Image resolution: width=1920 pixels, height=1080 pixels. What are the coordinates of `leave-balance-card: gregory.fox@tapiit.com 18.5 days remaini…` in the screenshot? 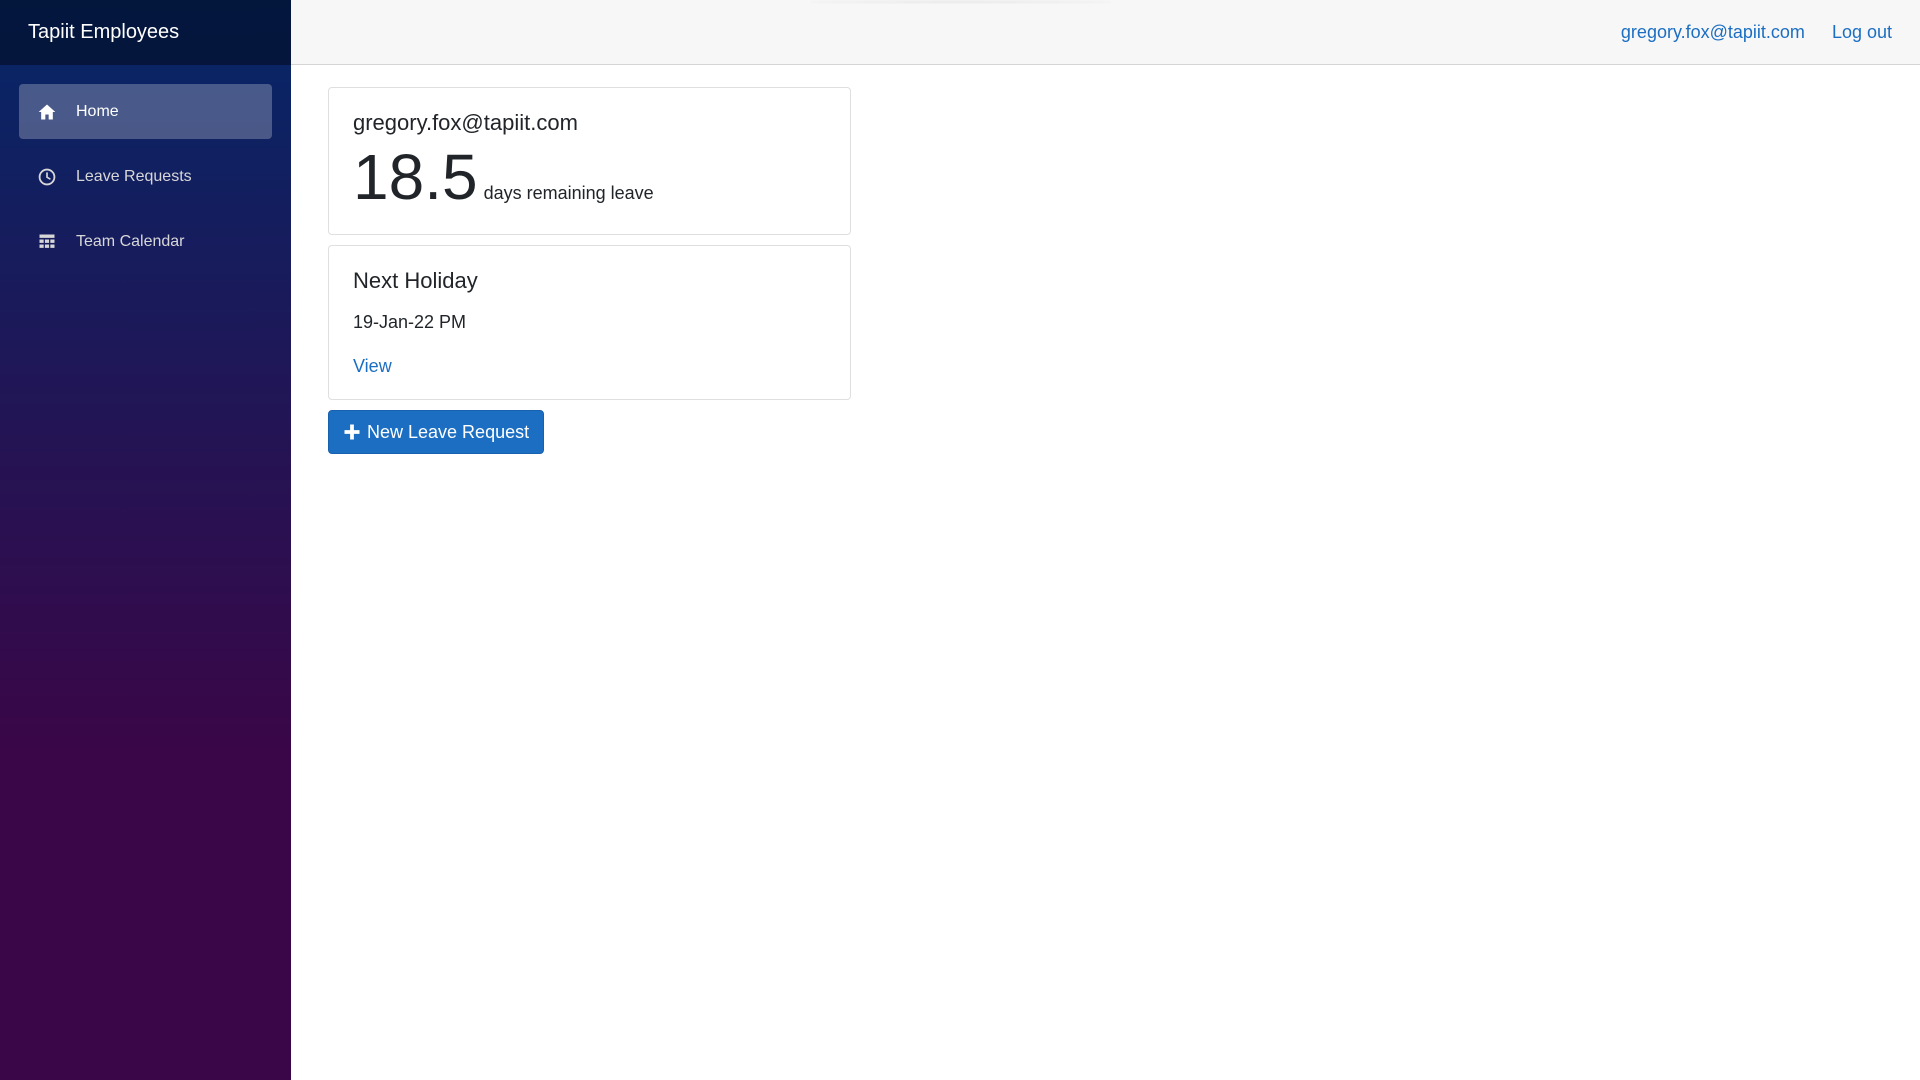 It's located at (589, 161).